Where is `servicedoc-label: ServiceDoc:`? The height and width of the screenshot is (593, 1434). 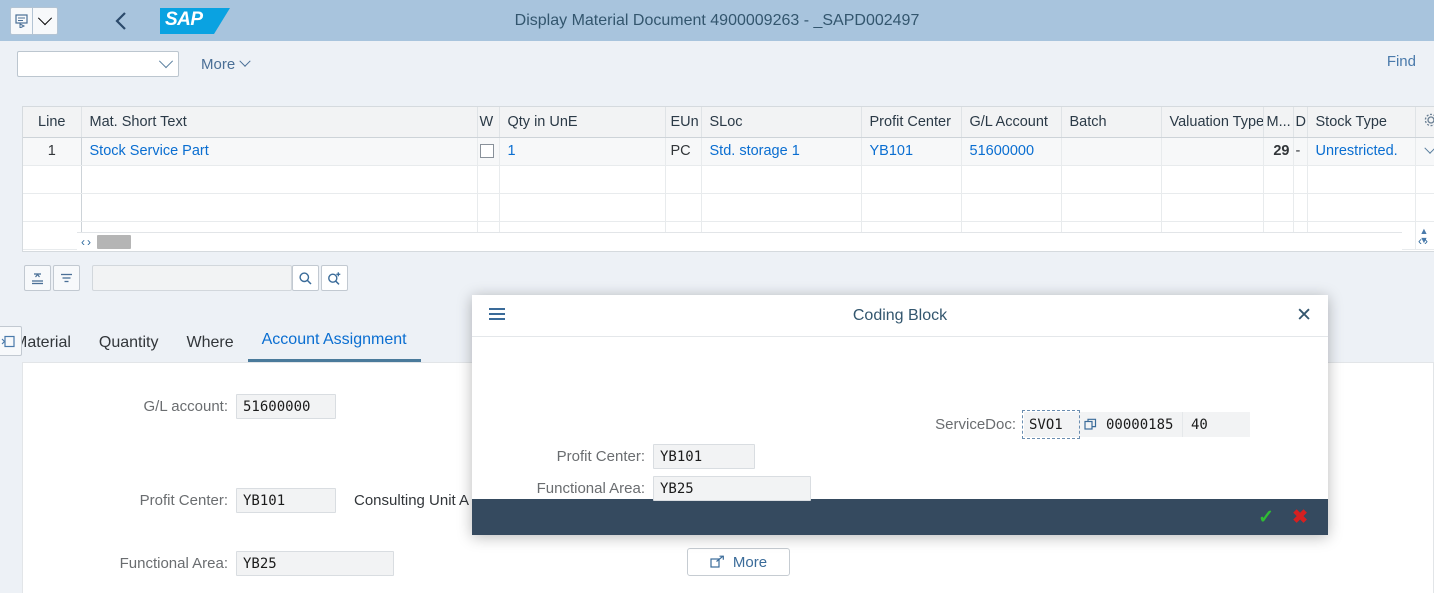
servicedoc-label: ServiceDoc: is located at coordinates (975, 424).